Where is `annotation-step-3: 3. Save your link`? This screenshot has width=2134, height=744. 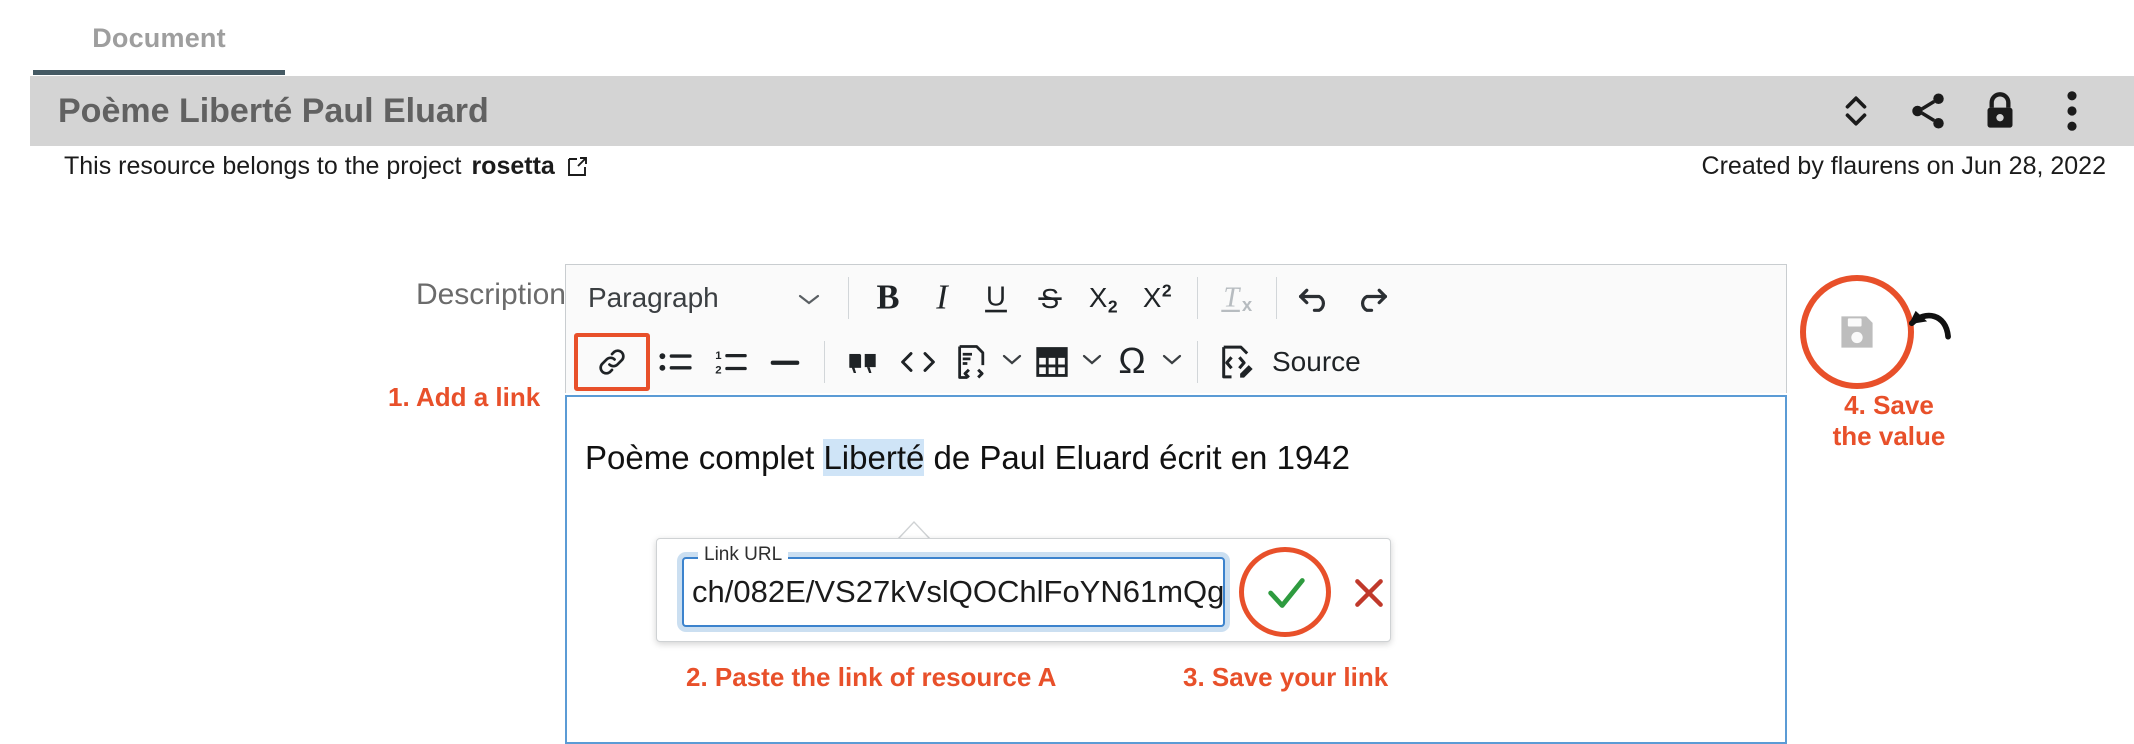
annotation-step-3: 3. Save your link is located at coordinates (1286, 677).